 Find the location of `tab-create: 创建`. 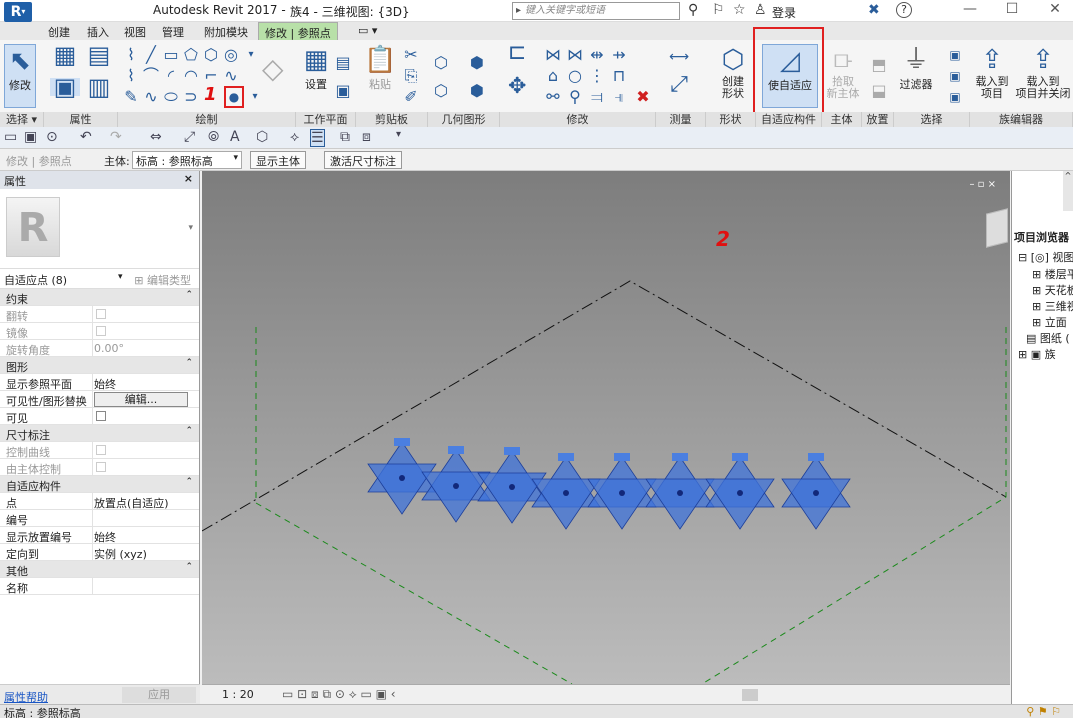

tab-create: 创建 is located at coordinates (59, 32).